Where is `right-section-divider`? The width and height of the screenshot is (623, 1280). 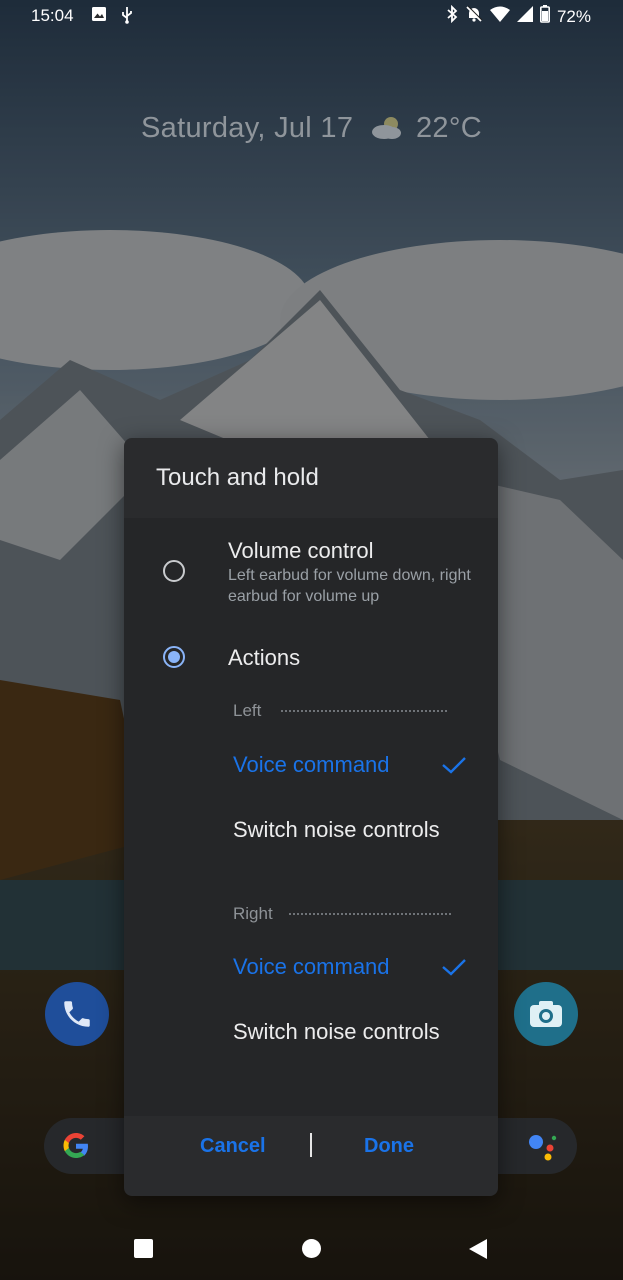
right-section-divider is located at coordinates (370, 914).